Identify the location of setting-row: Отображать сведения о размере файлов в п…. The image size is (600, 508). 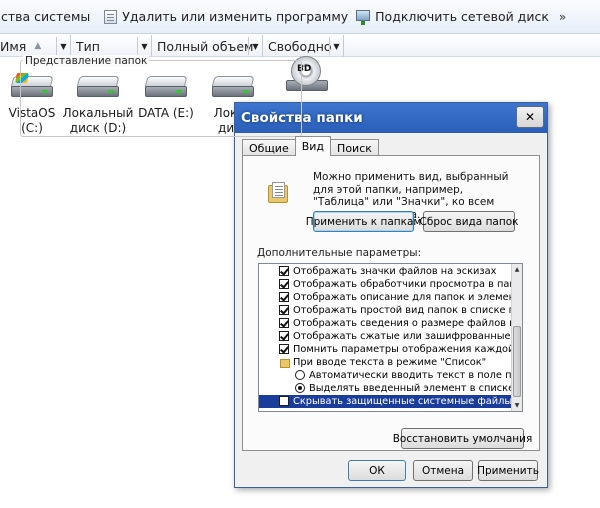
(385, 323).